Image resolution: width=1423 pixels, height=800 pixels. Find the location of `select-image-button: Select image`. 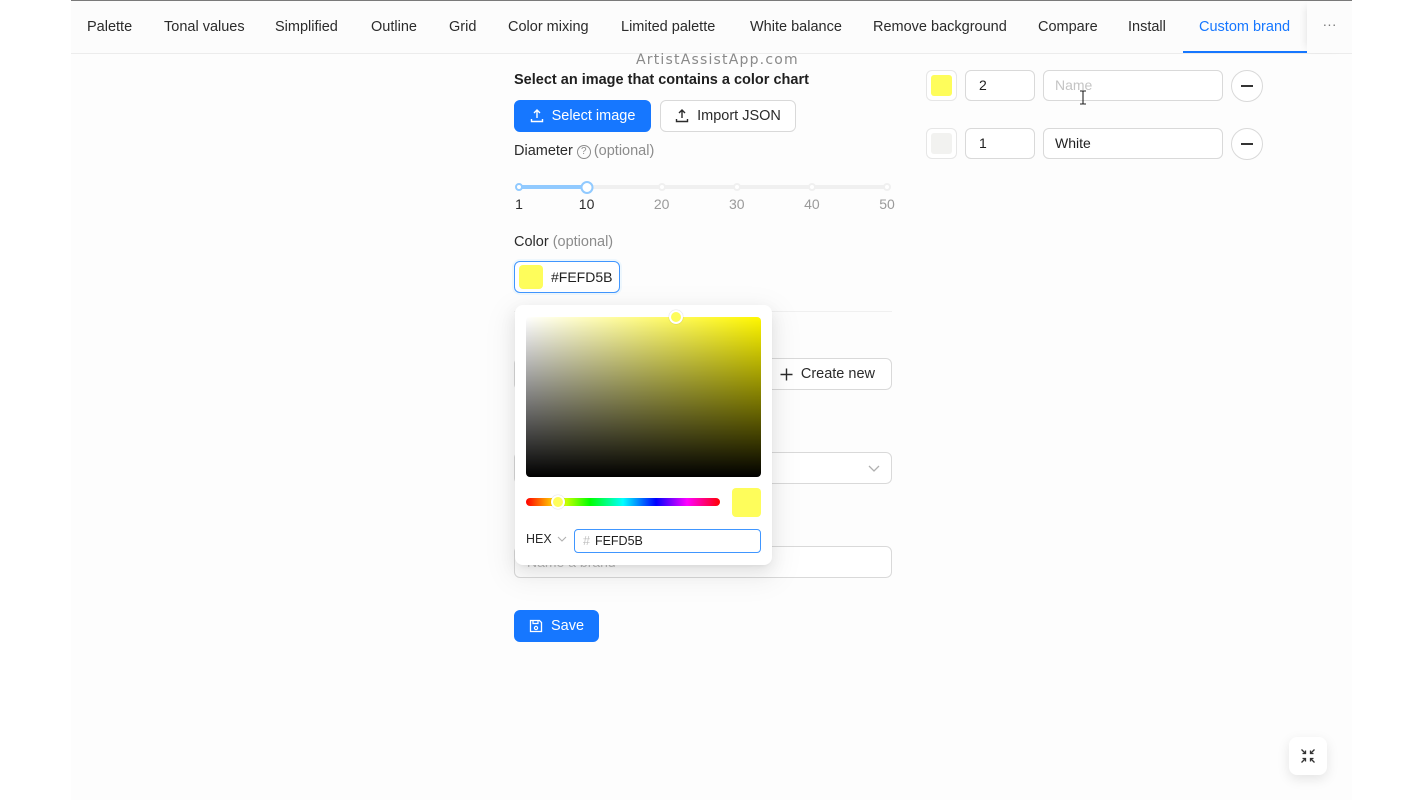

select-image-button: Select image is located at coordinates (582, 116).